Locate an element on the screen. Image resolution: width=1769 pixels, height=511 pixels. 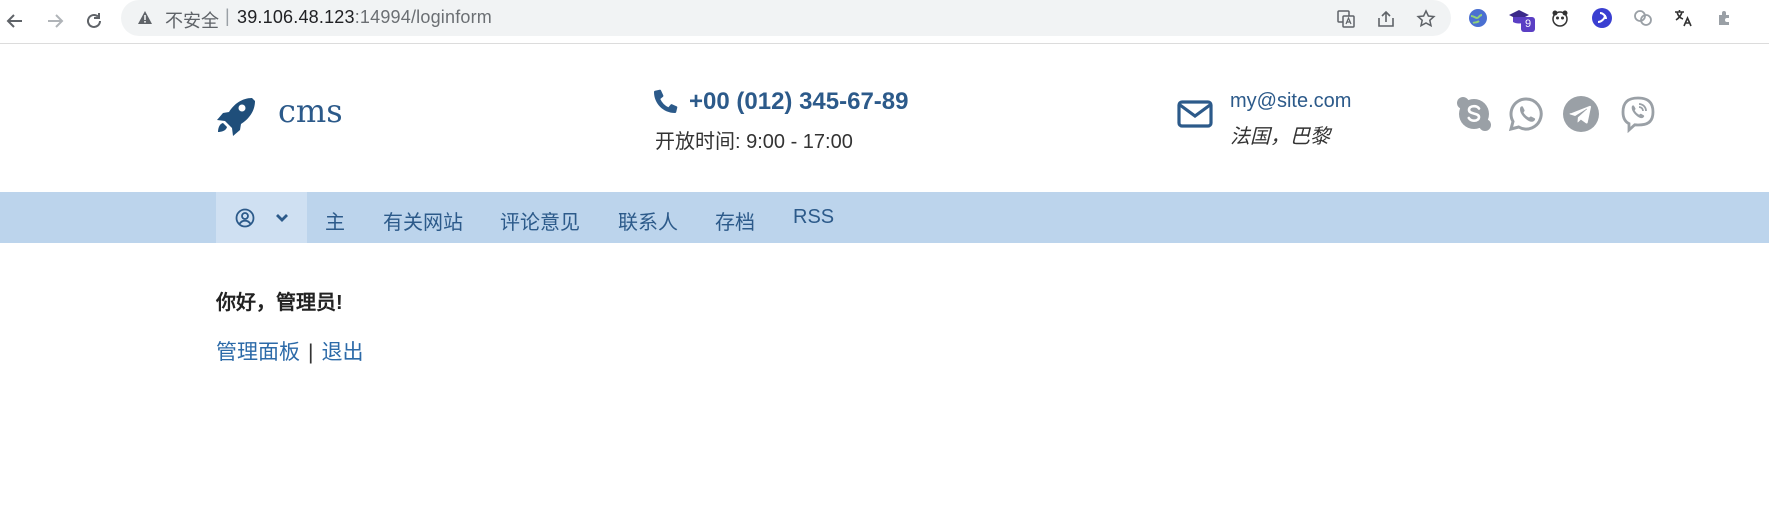
main-navbar: 主 有关网站 评论意见 联系人 存档 RSS is located at coordinates (884, 217).